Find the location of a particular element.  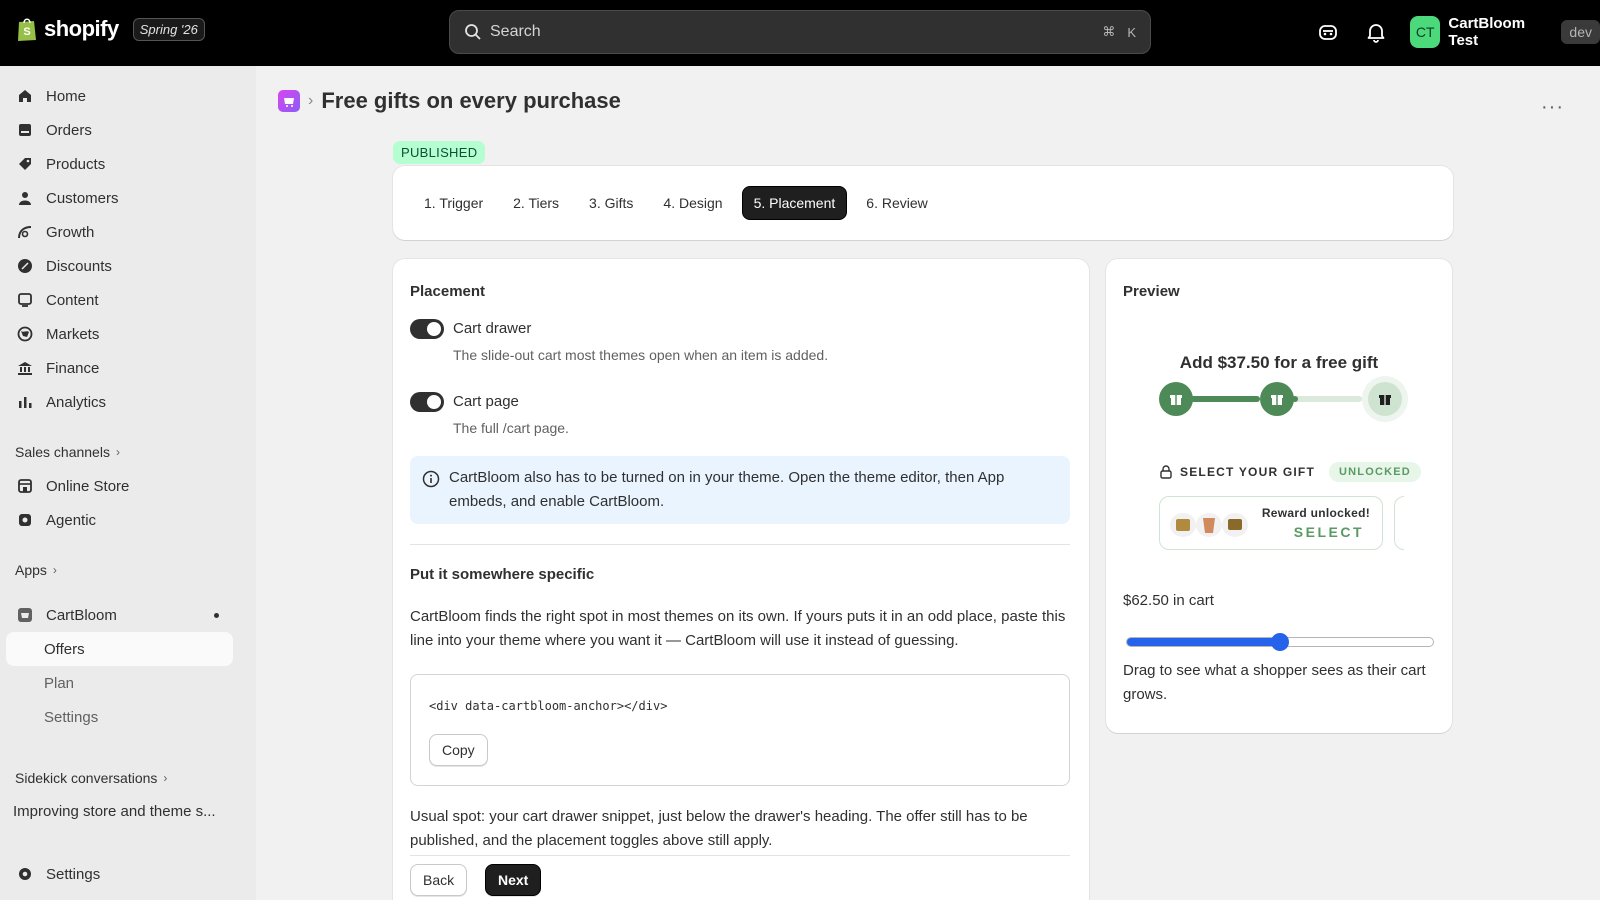

sidebar-item-label: Analytics is located at coordinates (76, 402).